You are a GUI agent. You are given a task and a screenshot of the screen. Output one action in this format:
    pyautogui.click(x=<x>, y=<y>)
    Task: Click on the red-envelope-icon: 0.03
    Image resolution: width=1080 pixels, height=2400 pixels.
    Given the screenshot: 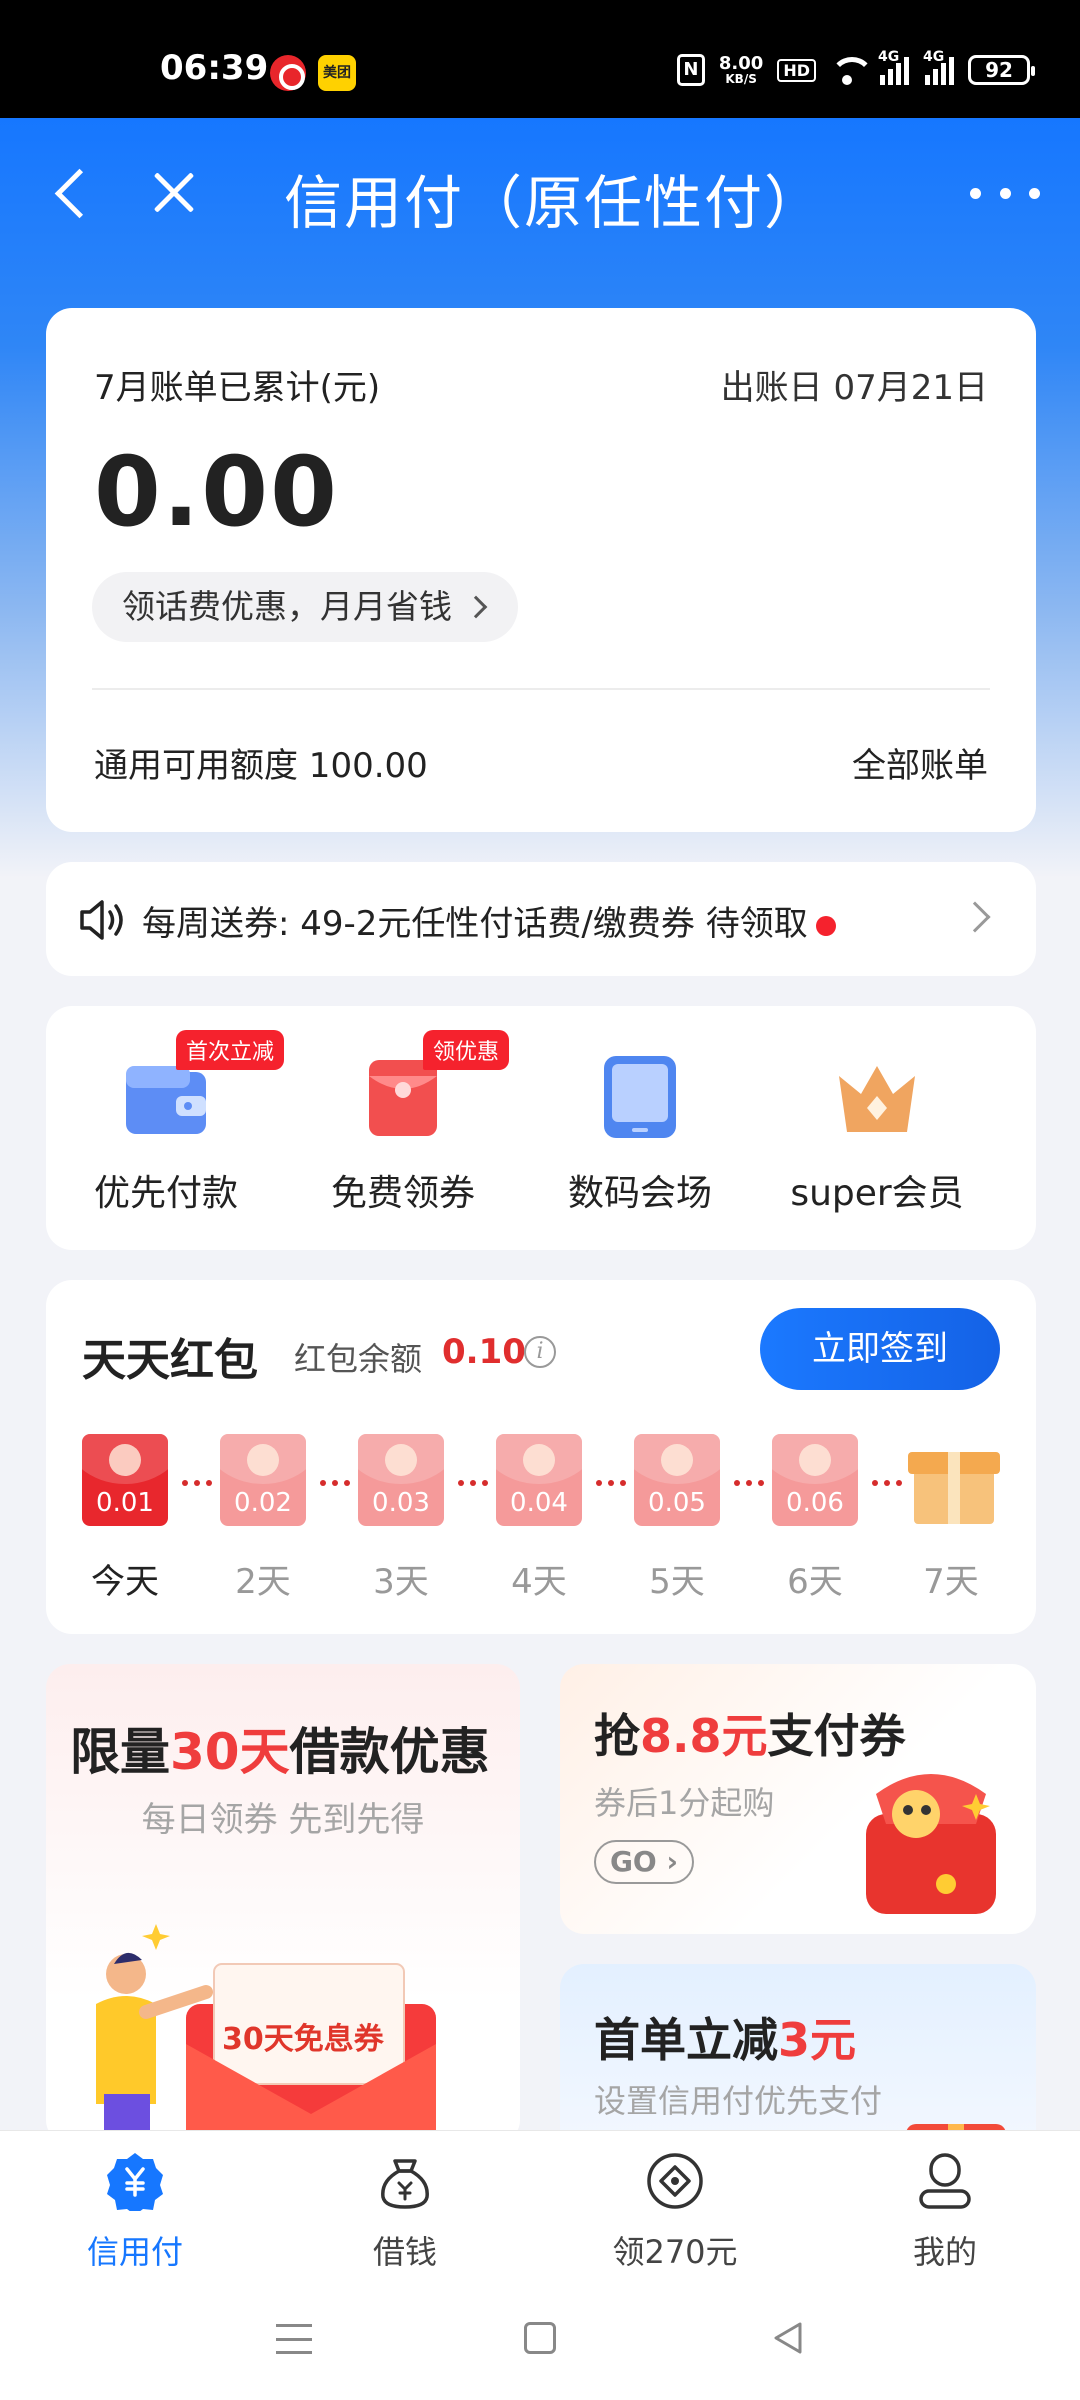 What is the action you would take?
    pyautogui.click(x=401, y=1480)
    